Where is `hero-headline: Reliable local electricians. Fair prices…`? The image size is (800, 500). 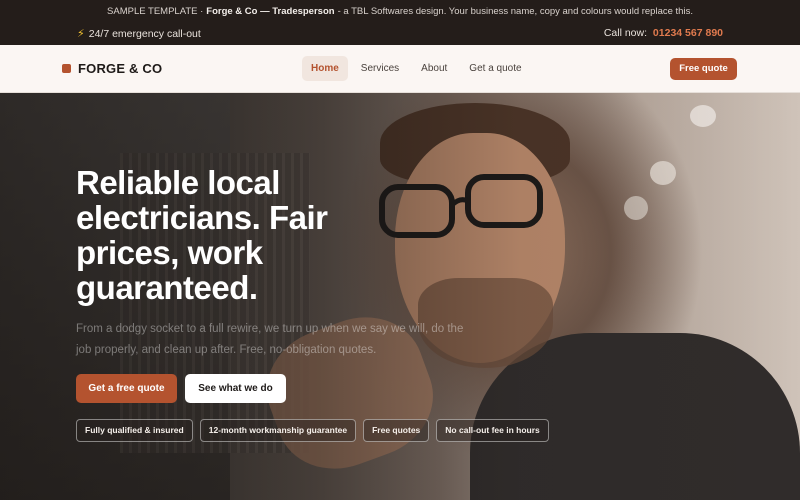 hero-headline: Reliable local electricians. Fair prices… is located at coordinates (202, 235).